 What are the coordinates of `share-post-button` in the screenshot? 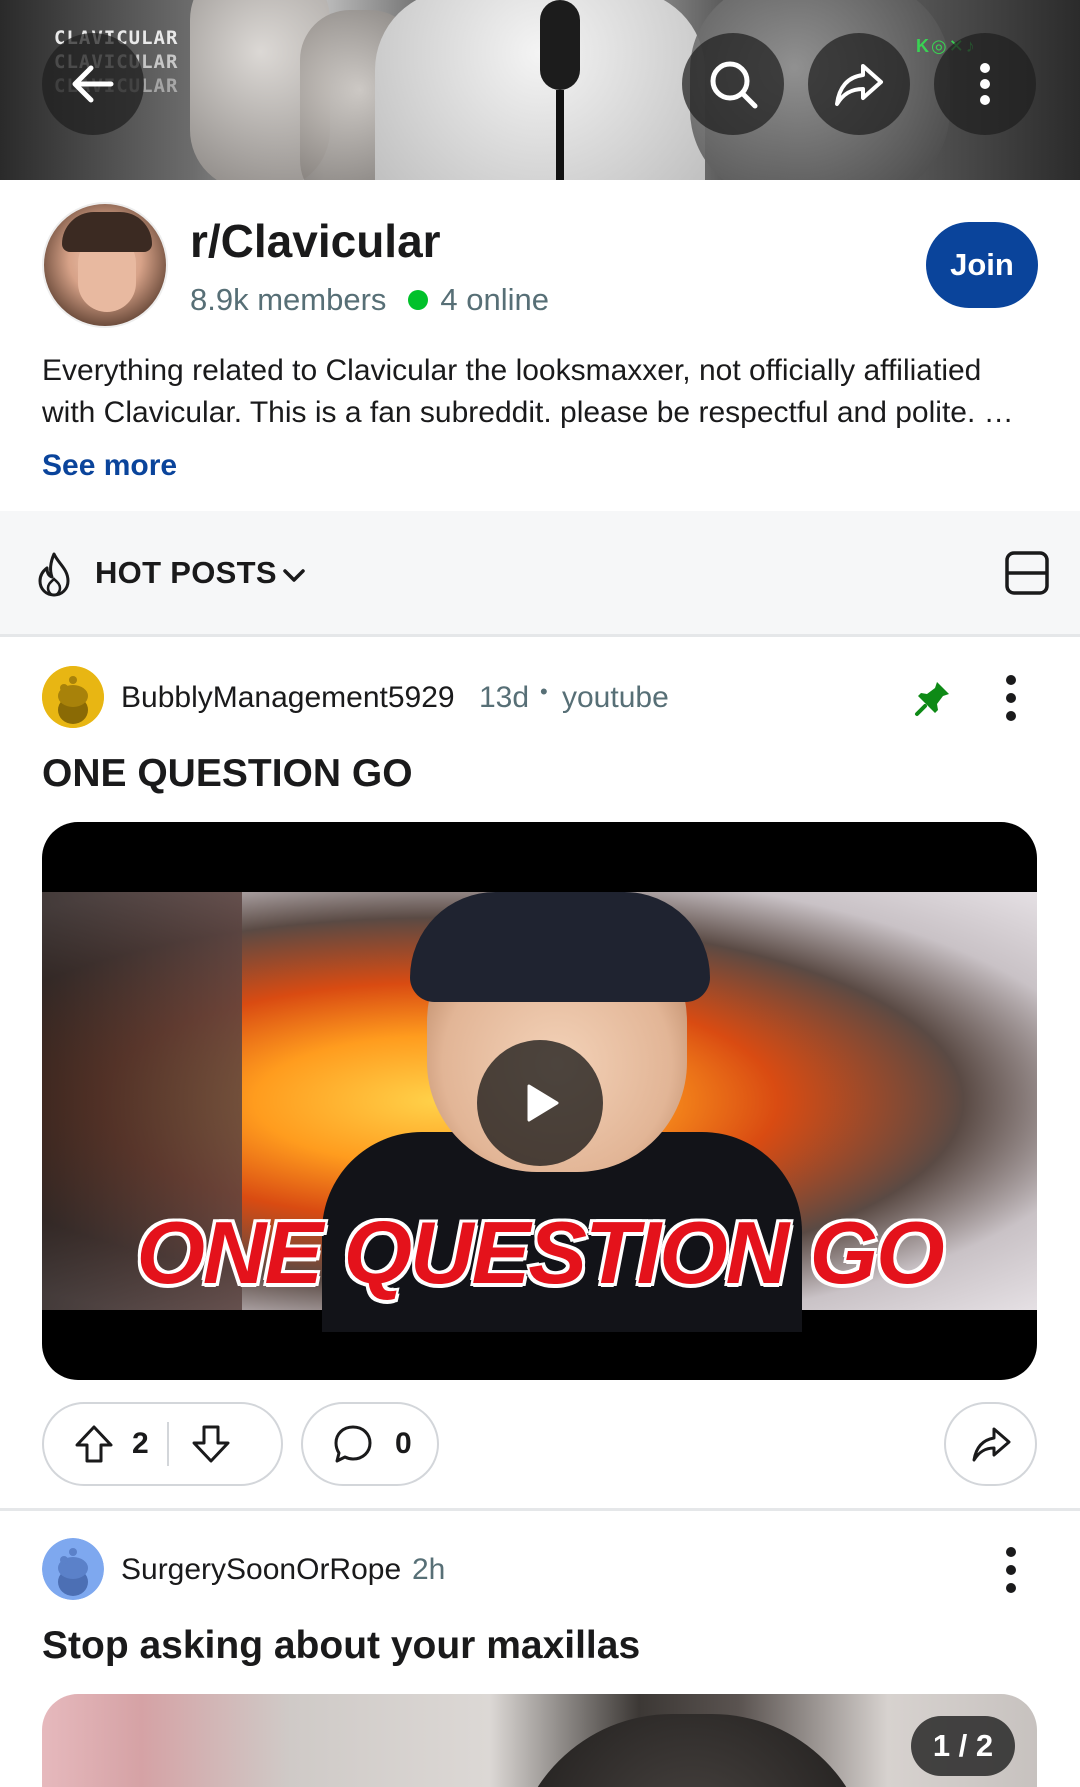 It's located at (990, 1444).